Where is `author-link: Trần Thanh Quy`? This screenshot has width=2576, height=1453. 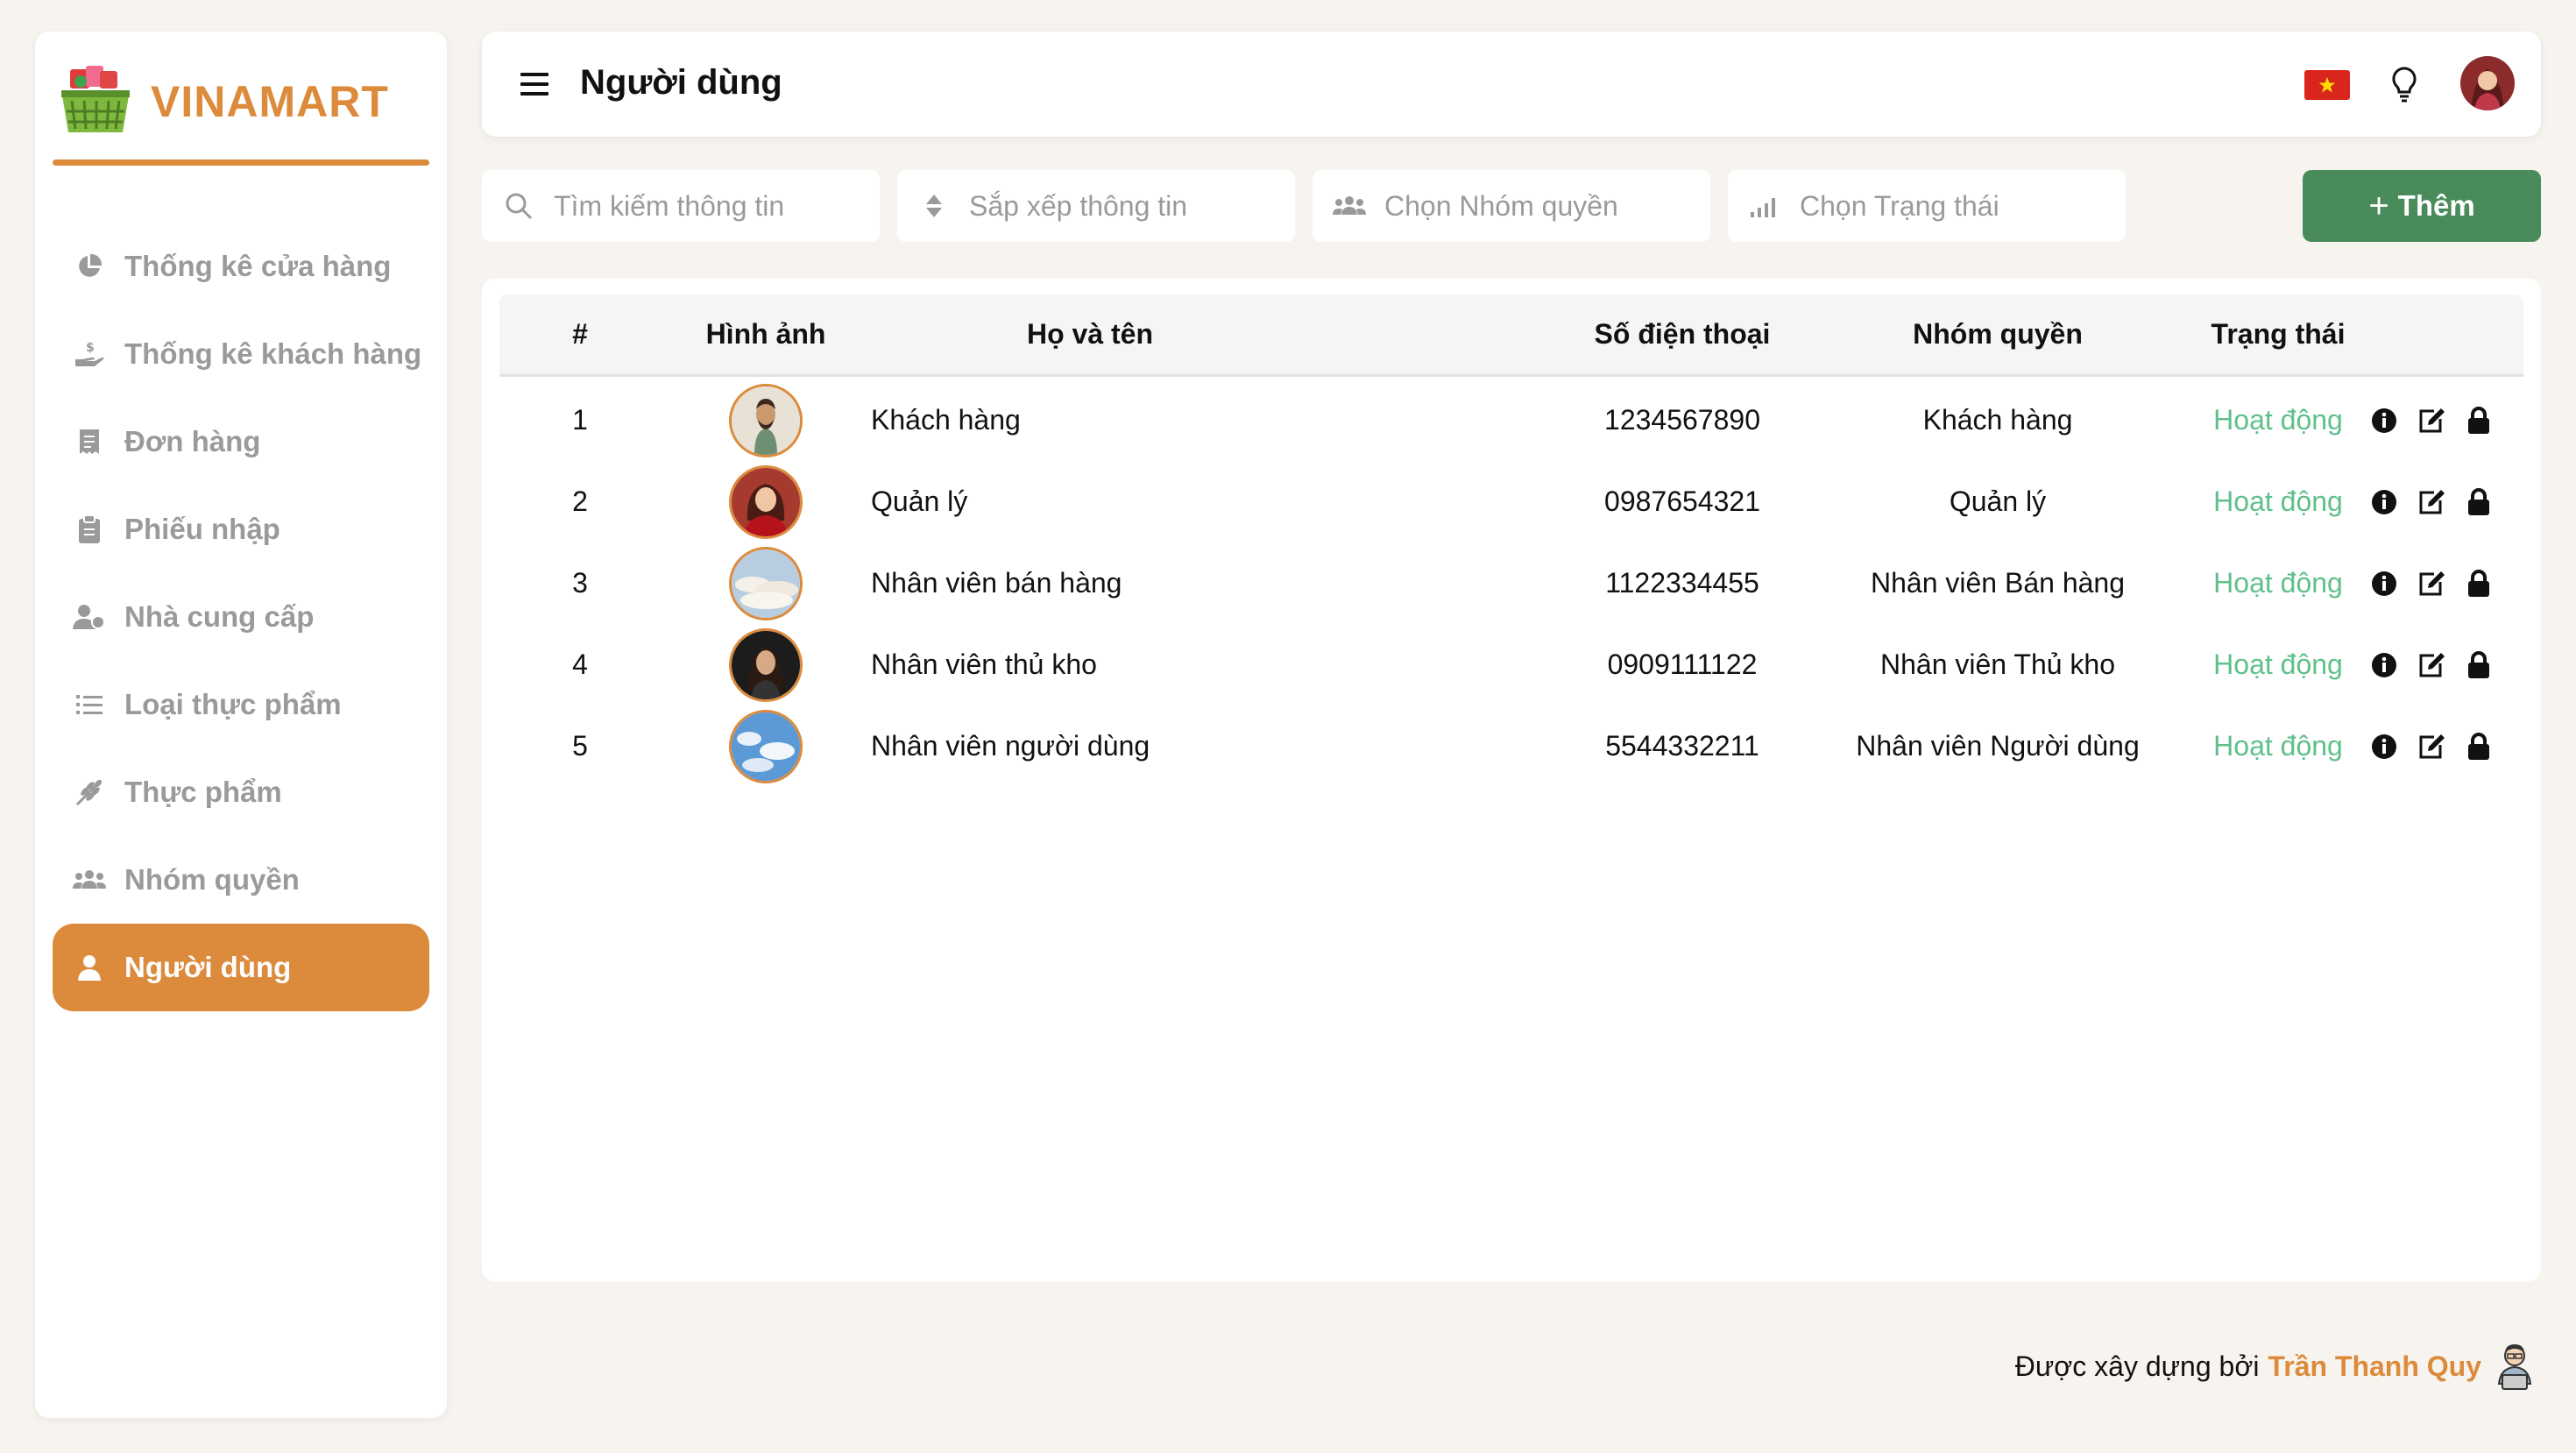
author-link: Trần Thanh Quy is located at coordinates (2374, 1366).